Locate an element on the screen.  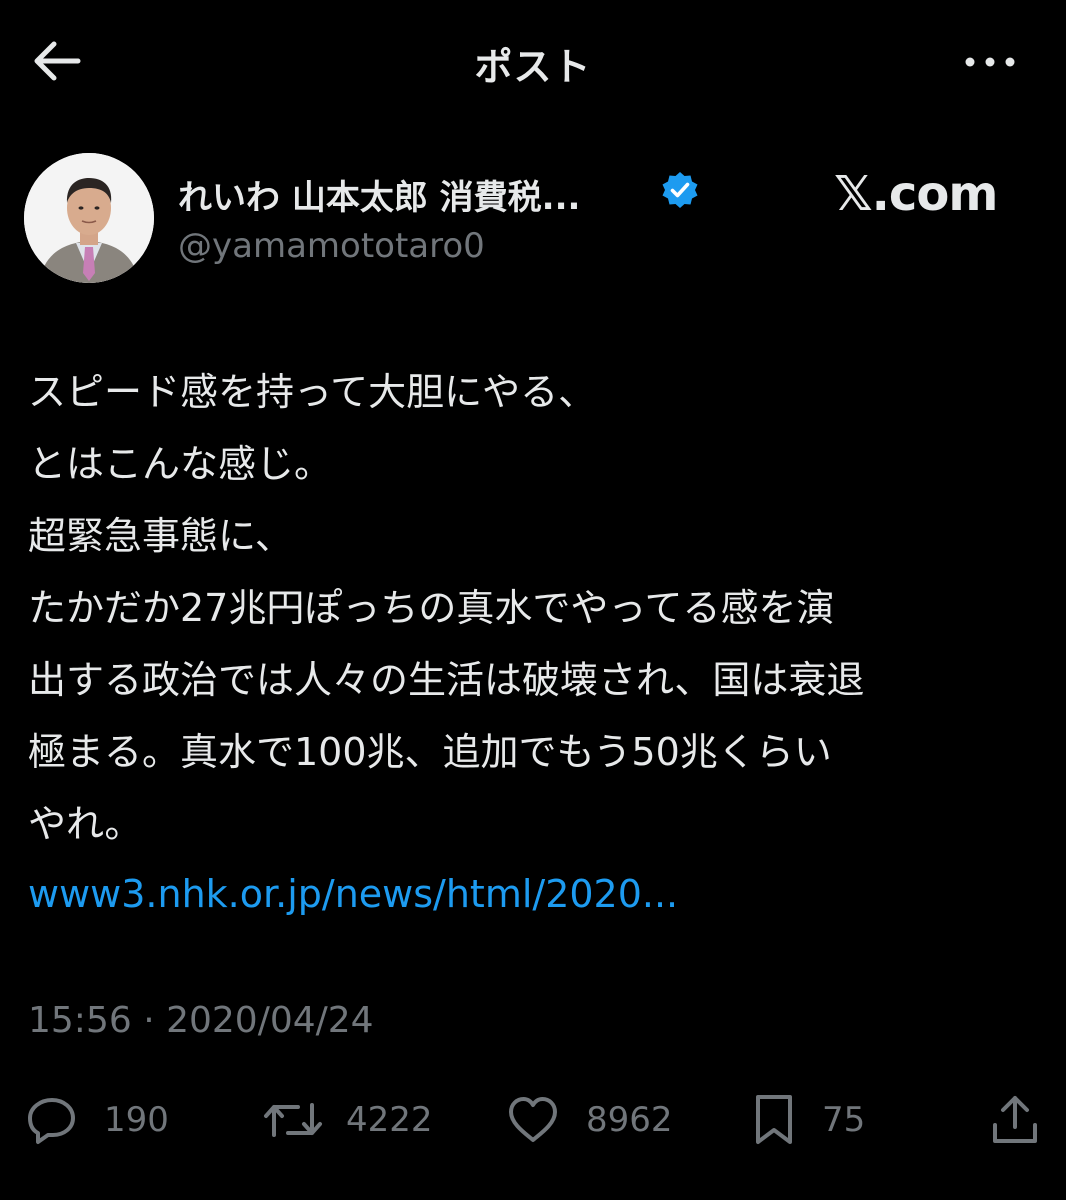
repost-button: 4222 is located at coordinates (347, 1120).